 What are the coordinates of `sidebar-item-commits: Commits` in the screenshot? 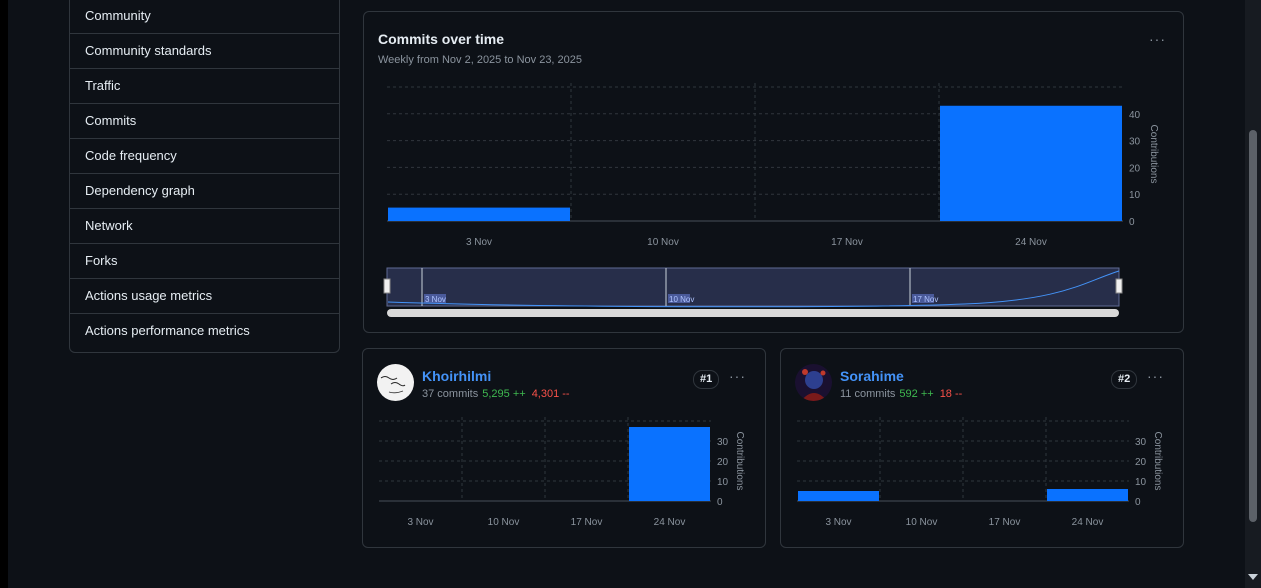 It's located at (204, 121).